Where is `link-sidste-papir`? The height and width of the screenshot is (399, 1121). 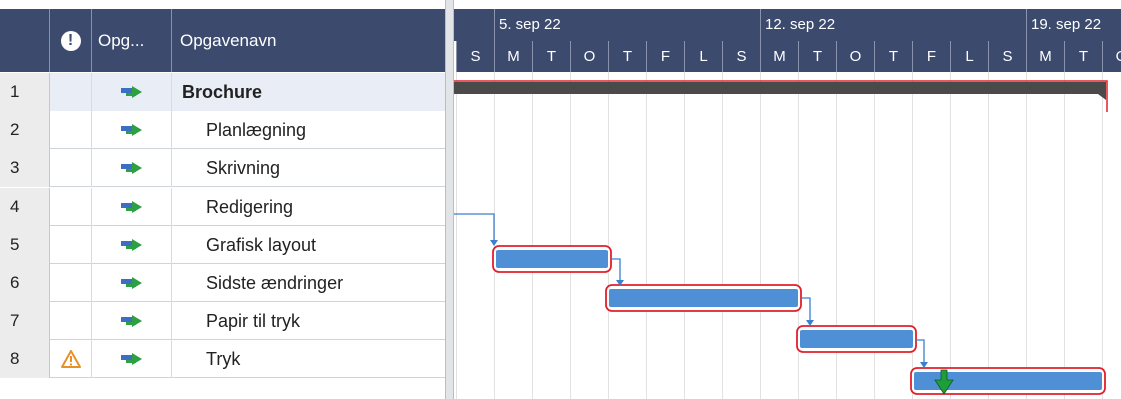 link-sidste-papir is located at coordinates (806, 308).